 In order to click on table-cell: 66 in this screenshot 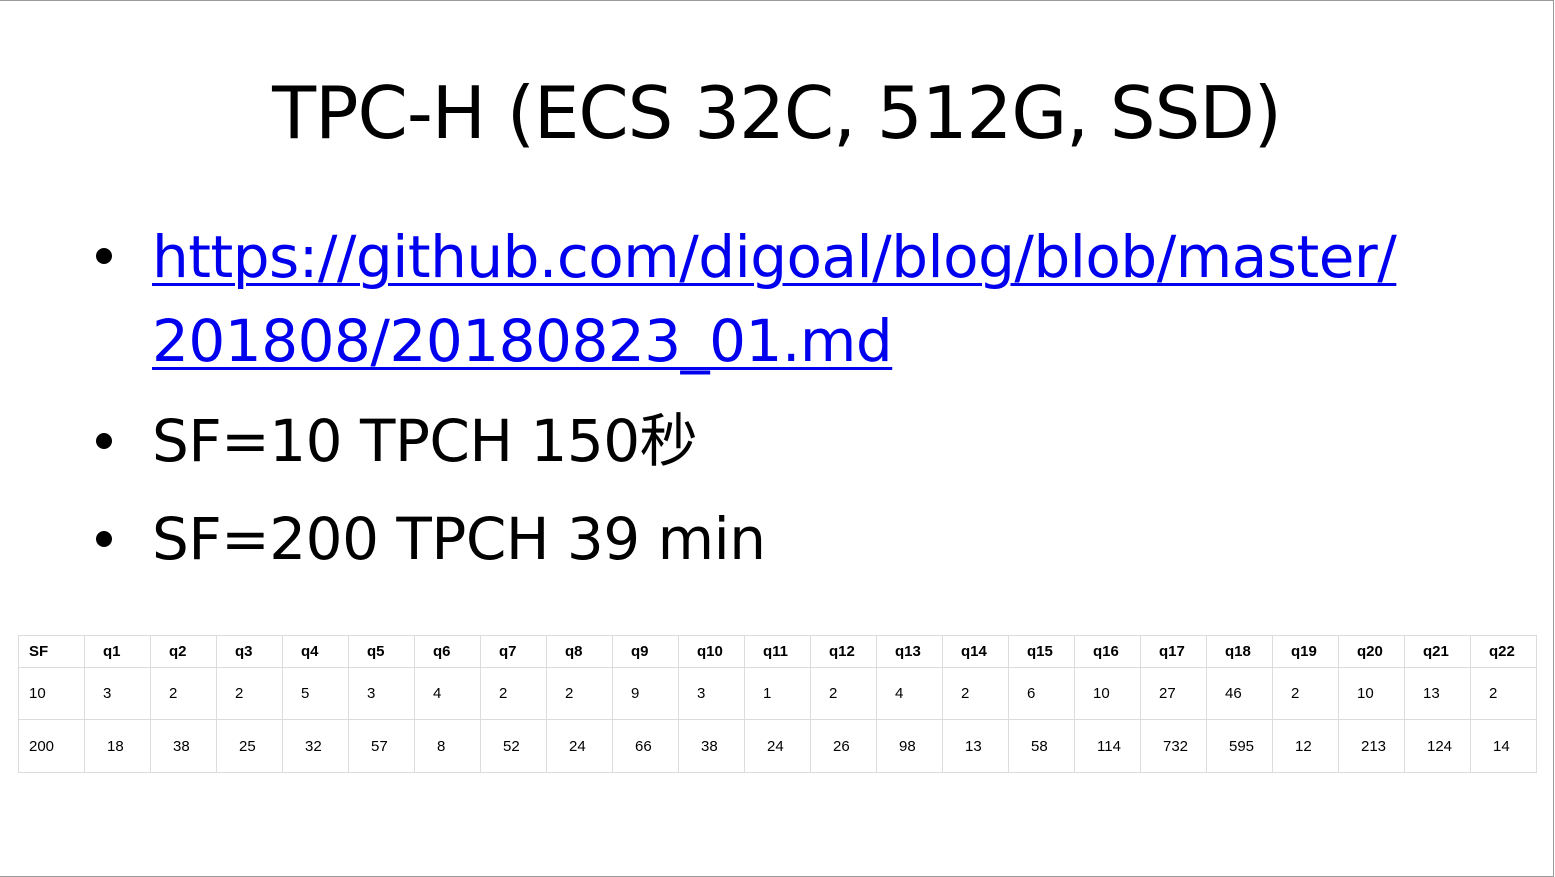, I will do `click(645, 746)`.